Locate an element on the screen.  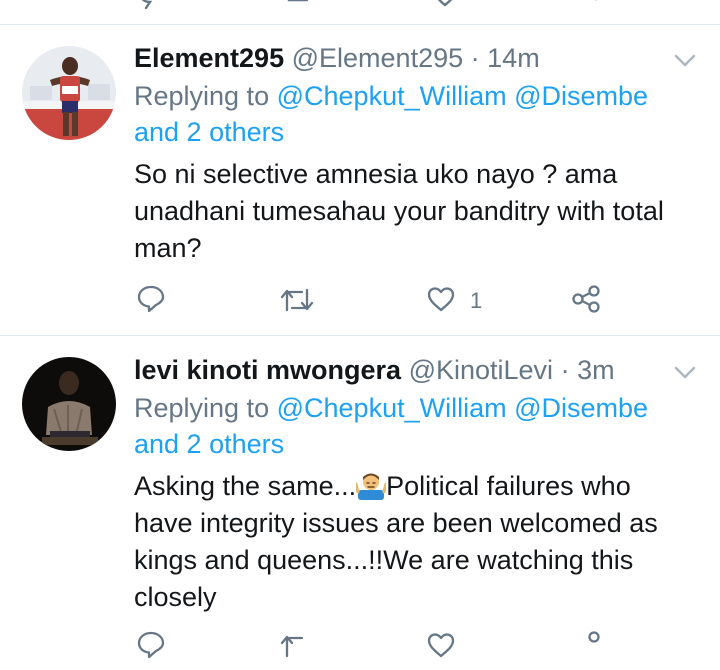
avatar-athlete-image is located at coordinates (69, 93).